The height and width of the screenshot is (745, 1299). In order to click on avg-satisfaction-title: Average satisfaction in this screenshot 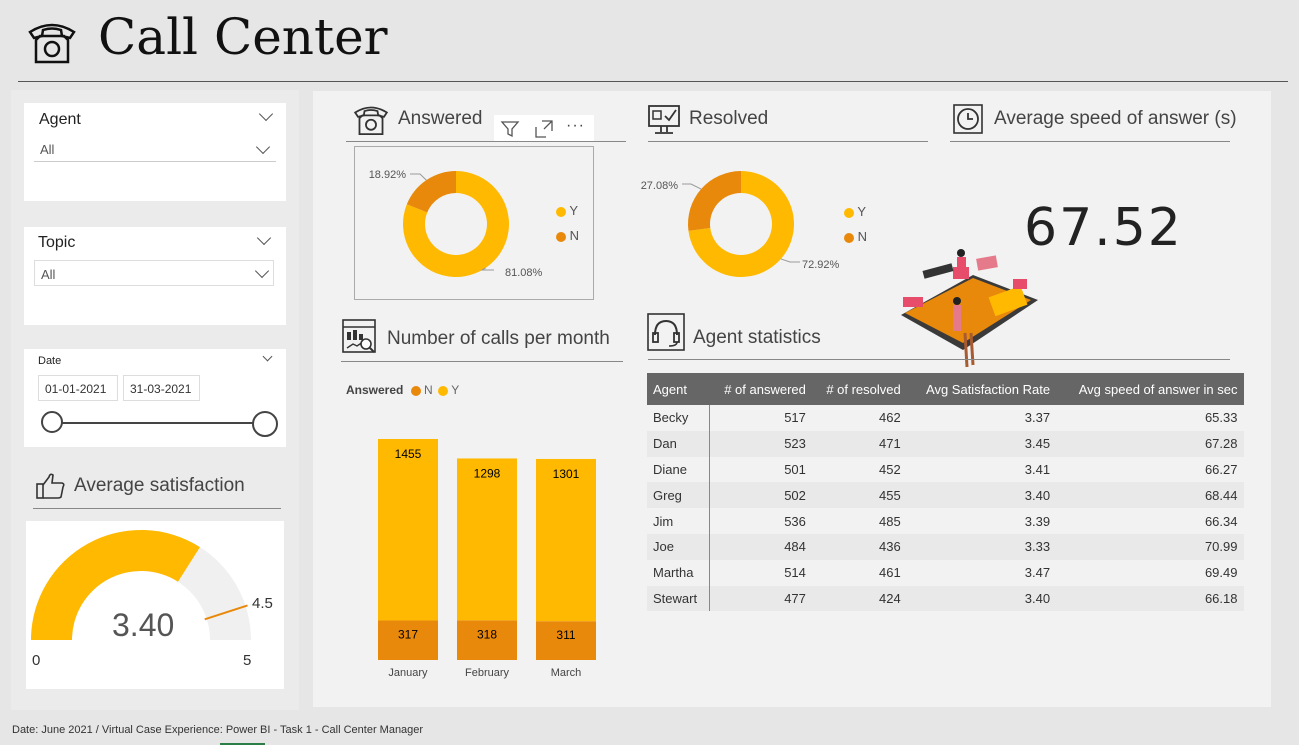, I will do `click(159, 485)`.